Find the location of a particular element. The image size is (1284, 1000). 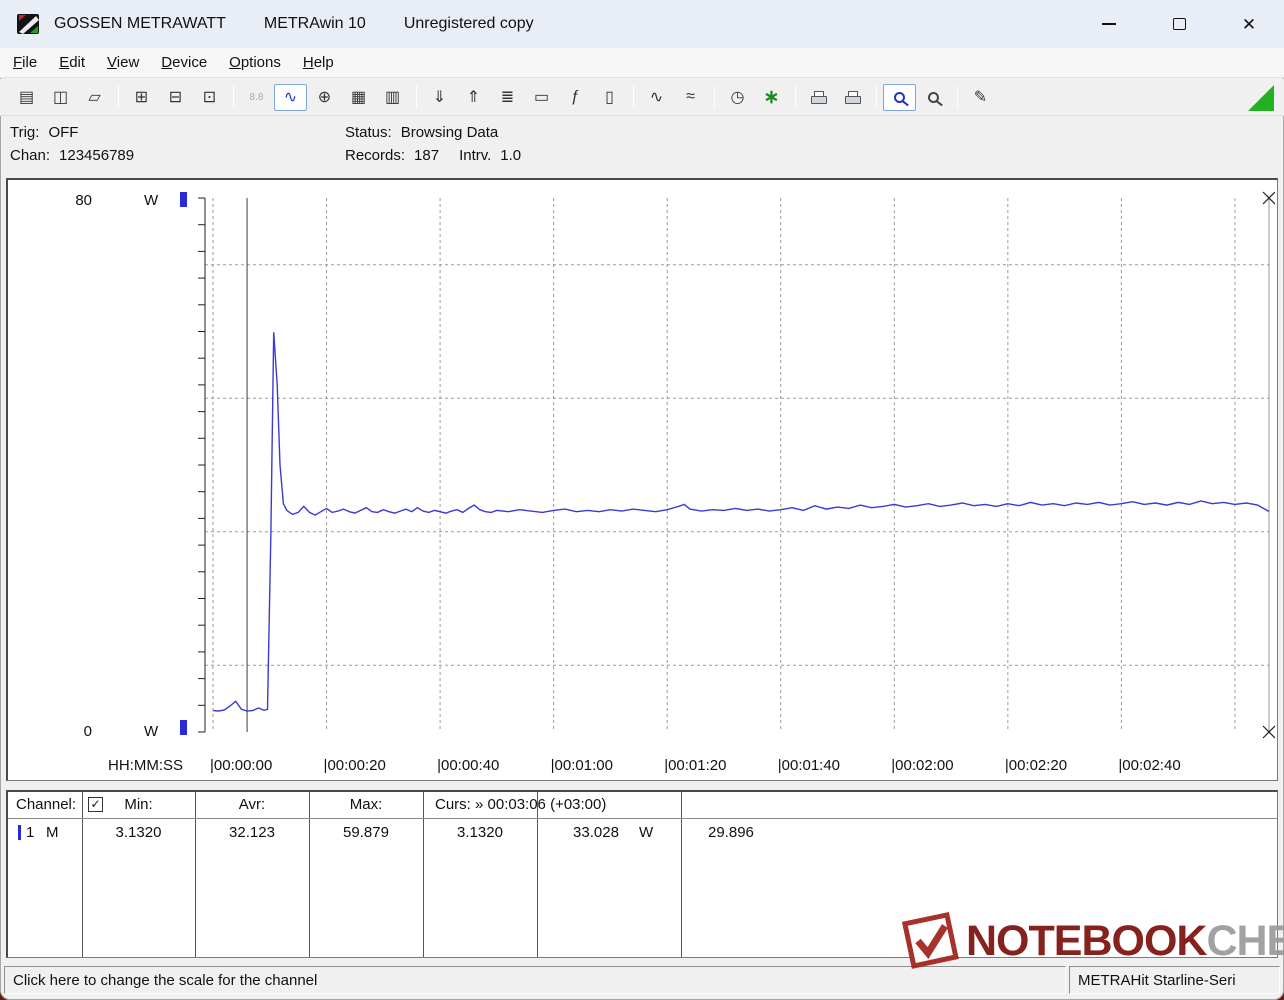

open-file-button: ▤ is located at coordinates (26, 97).